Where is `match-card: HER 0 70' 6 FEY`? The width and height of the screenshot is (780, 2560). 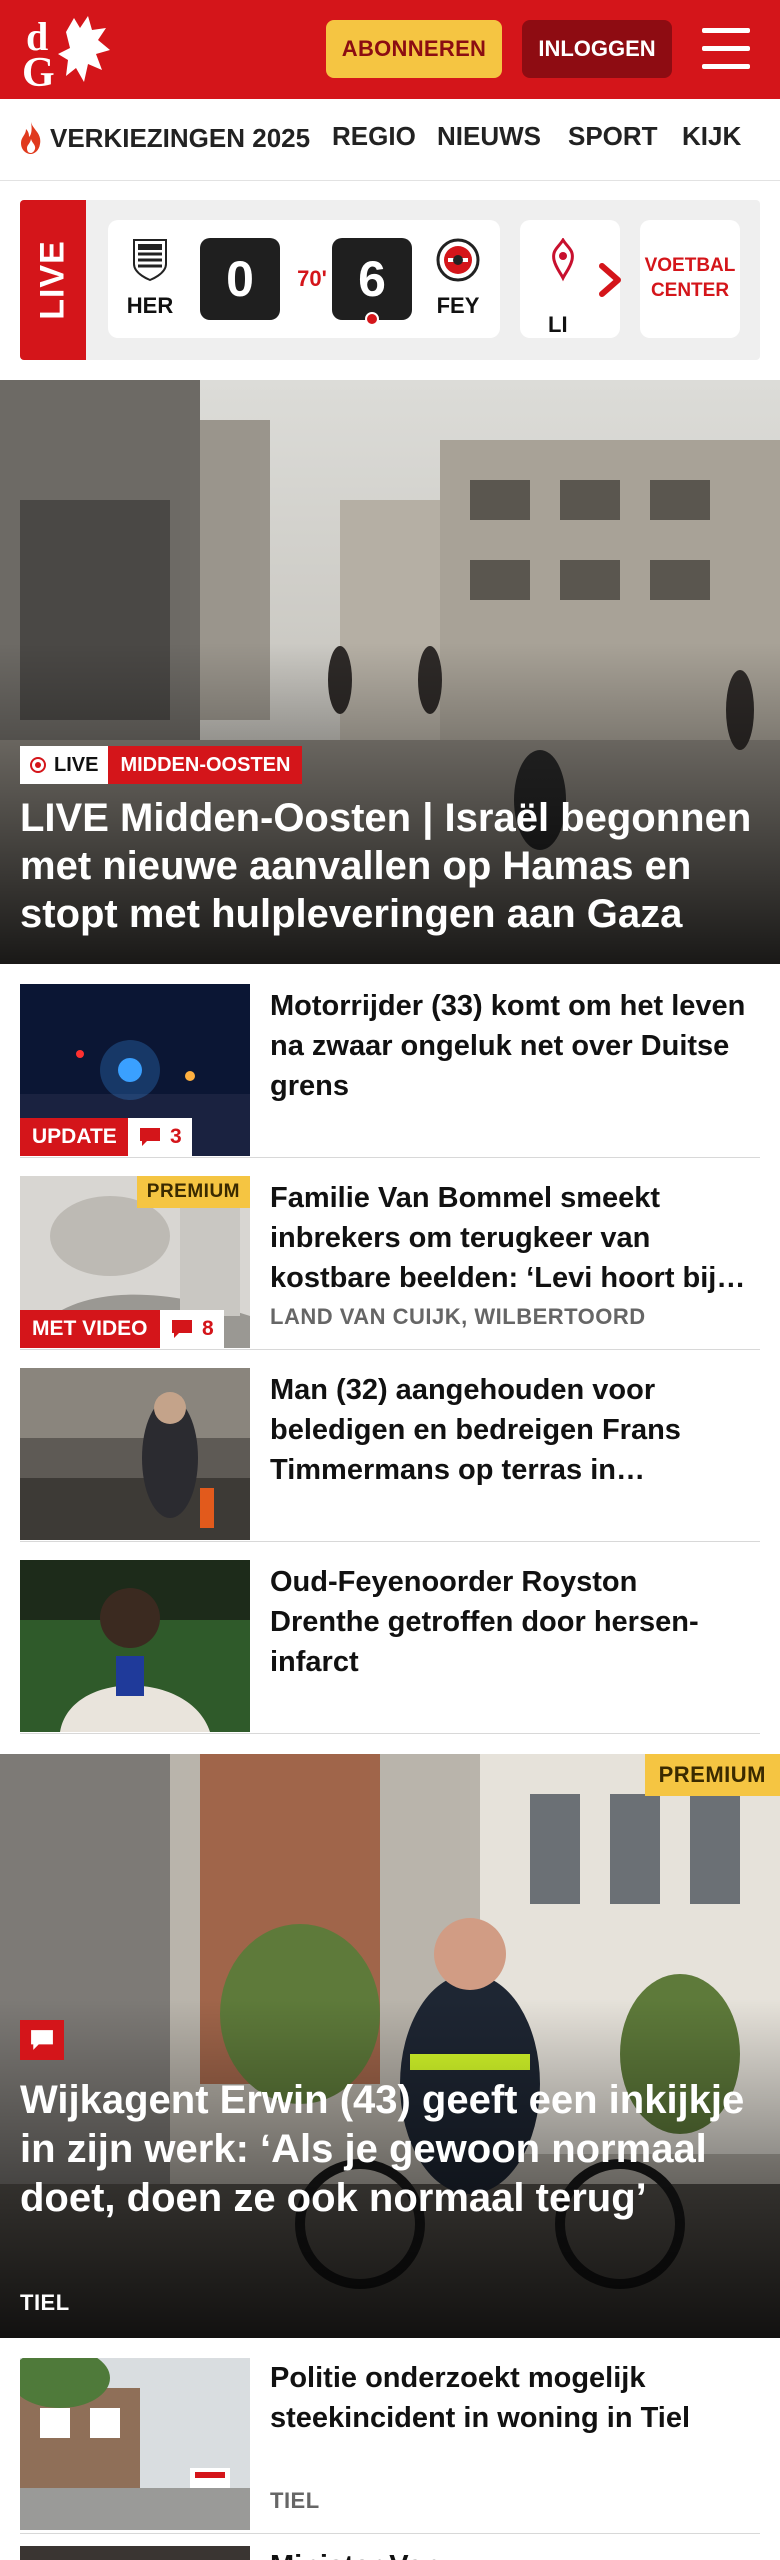
match-card: HER 0 70' 6 FEY is located at coordinates (304, 279).